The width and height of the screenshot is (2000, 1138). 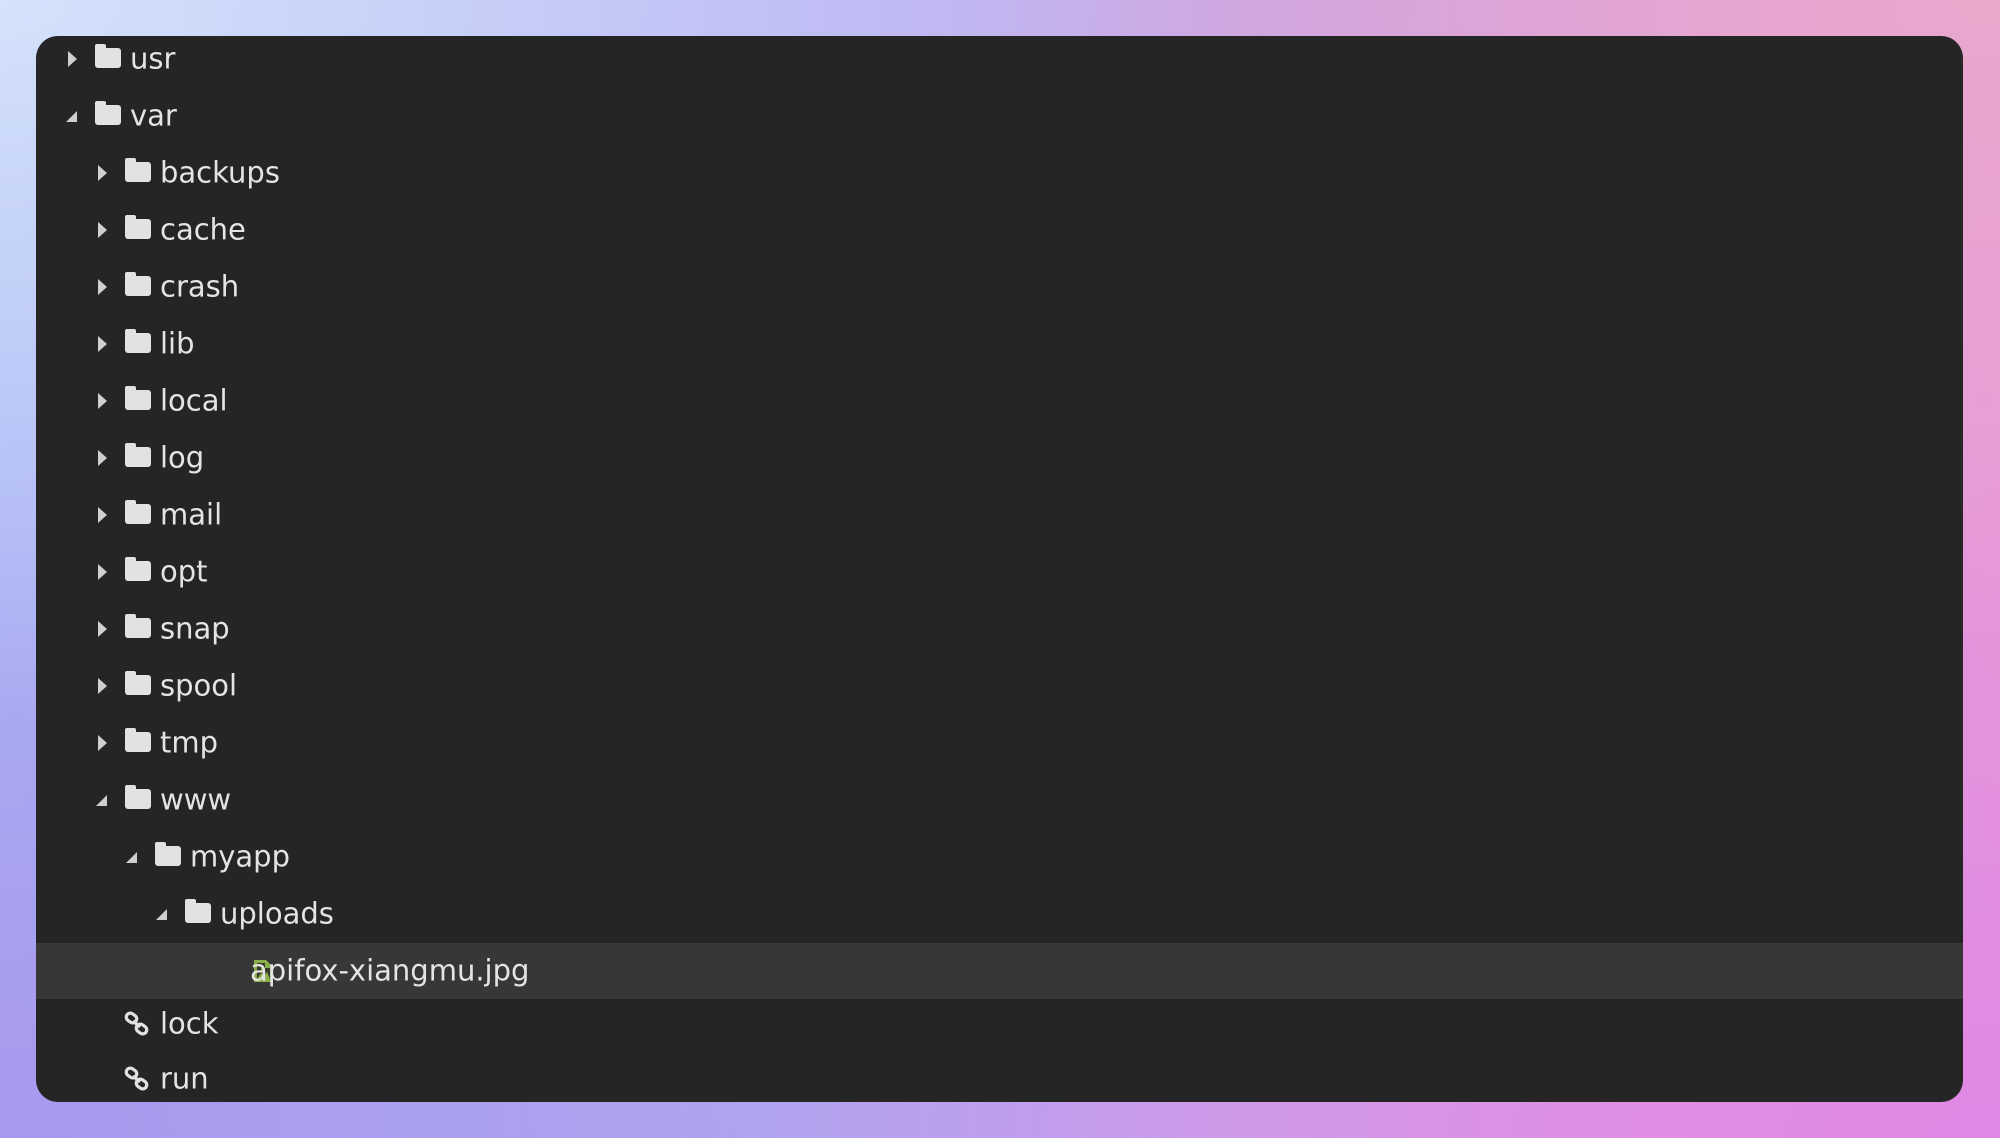 I want to click on item-label: snap, so click(x=195, y=628).